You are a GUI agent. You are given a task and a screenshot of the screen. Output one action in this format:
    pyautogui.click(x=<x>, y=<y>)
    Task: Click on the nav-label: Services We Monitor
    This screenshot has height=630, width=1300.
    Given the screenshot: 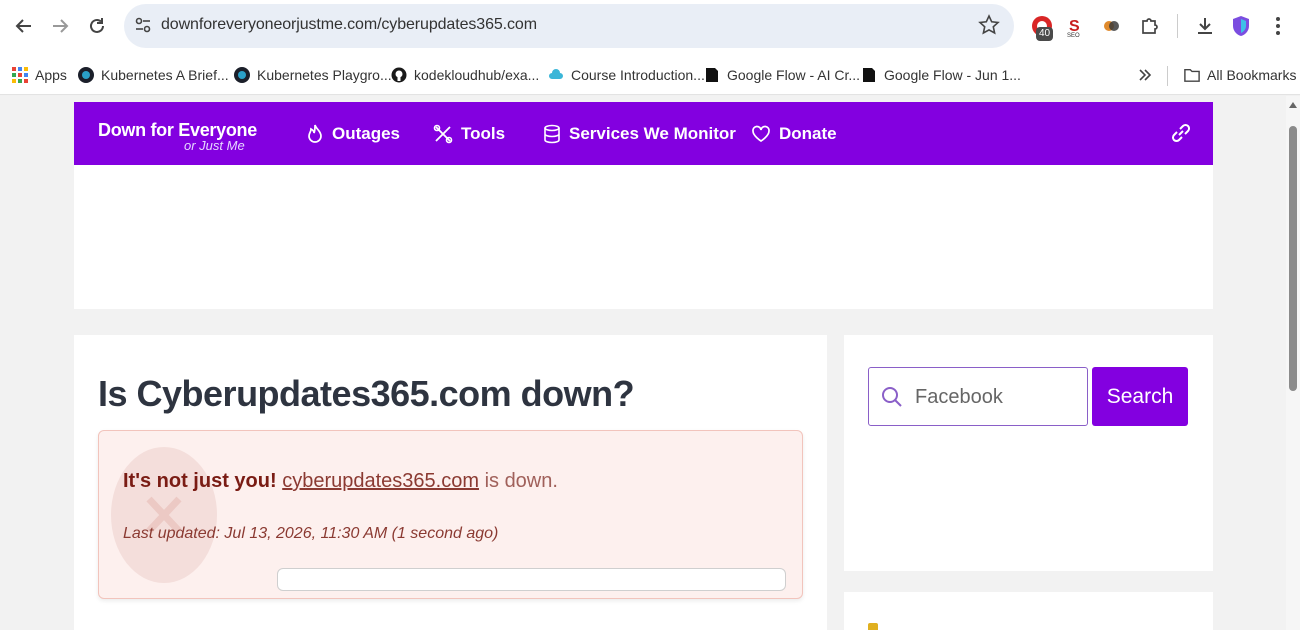 What is the action you would take?
    pyautogui.click(x=652, y=133)
    